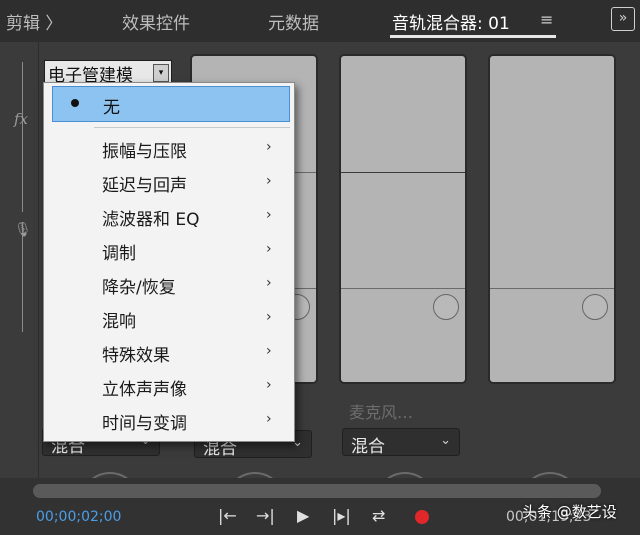 The width and height of the screenshot is (640, 535). I want to click on tab-clip: 剪辑 〉, so click(34, 21).